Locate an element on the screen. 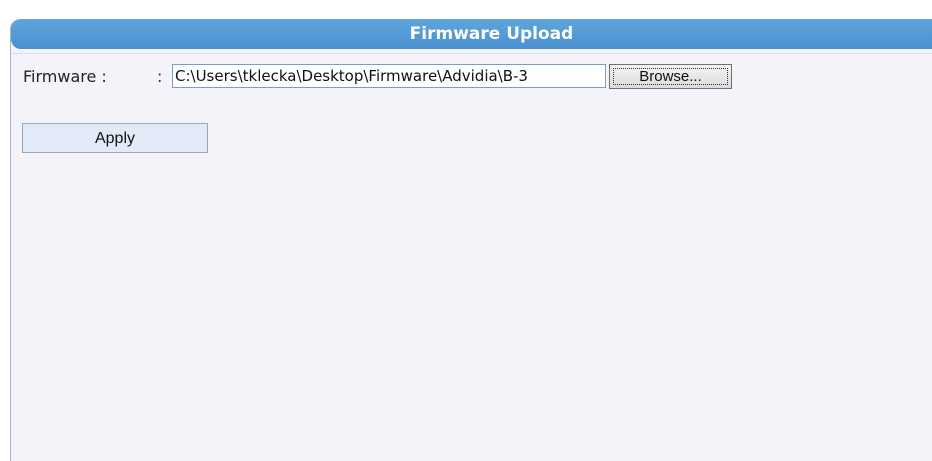 The height and width of the screenshot is (461, 932). apply-button: Apply is located at coordinates (115, 138).